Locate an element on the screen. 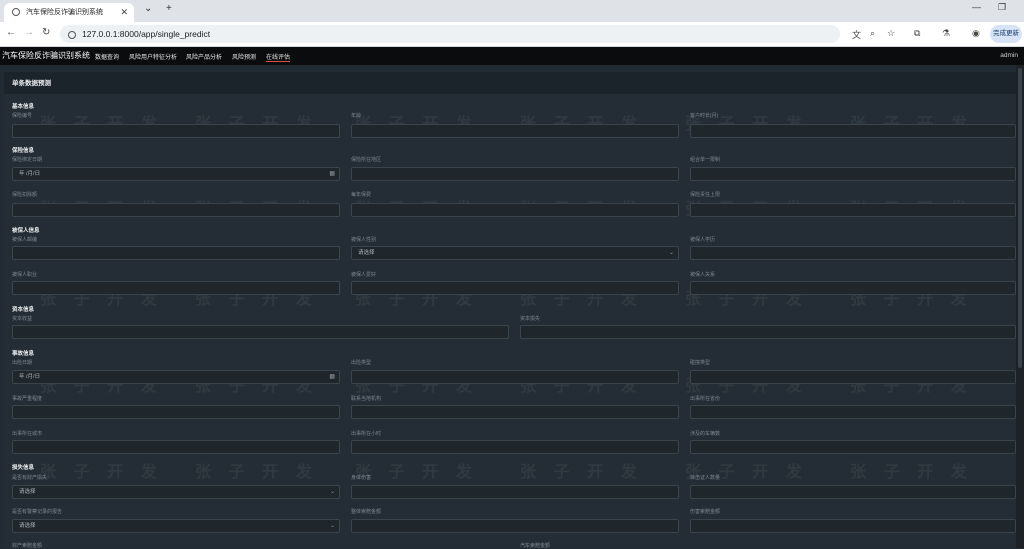  label-incident-type: 出险类型 is located at coordinates (361, 363).